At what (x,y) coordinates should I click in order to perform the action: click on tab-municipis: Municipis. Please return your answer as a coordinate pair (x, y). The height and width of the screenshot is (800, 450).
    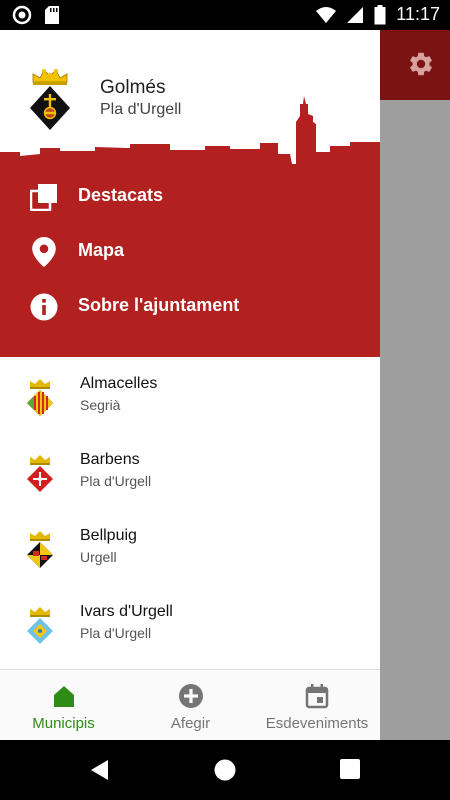
    Looking at the image, I should click on (63, 705).